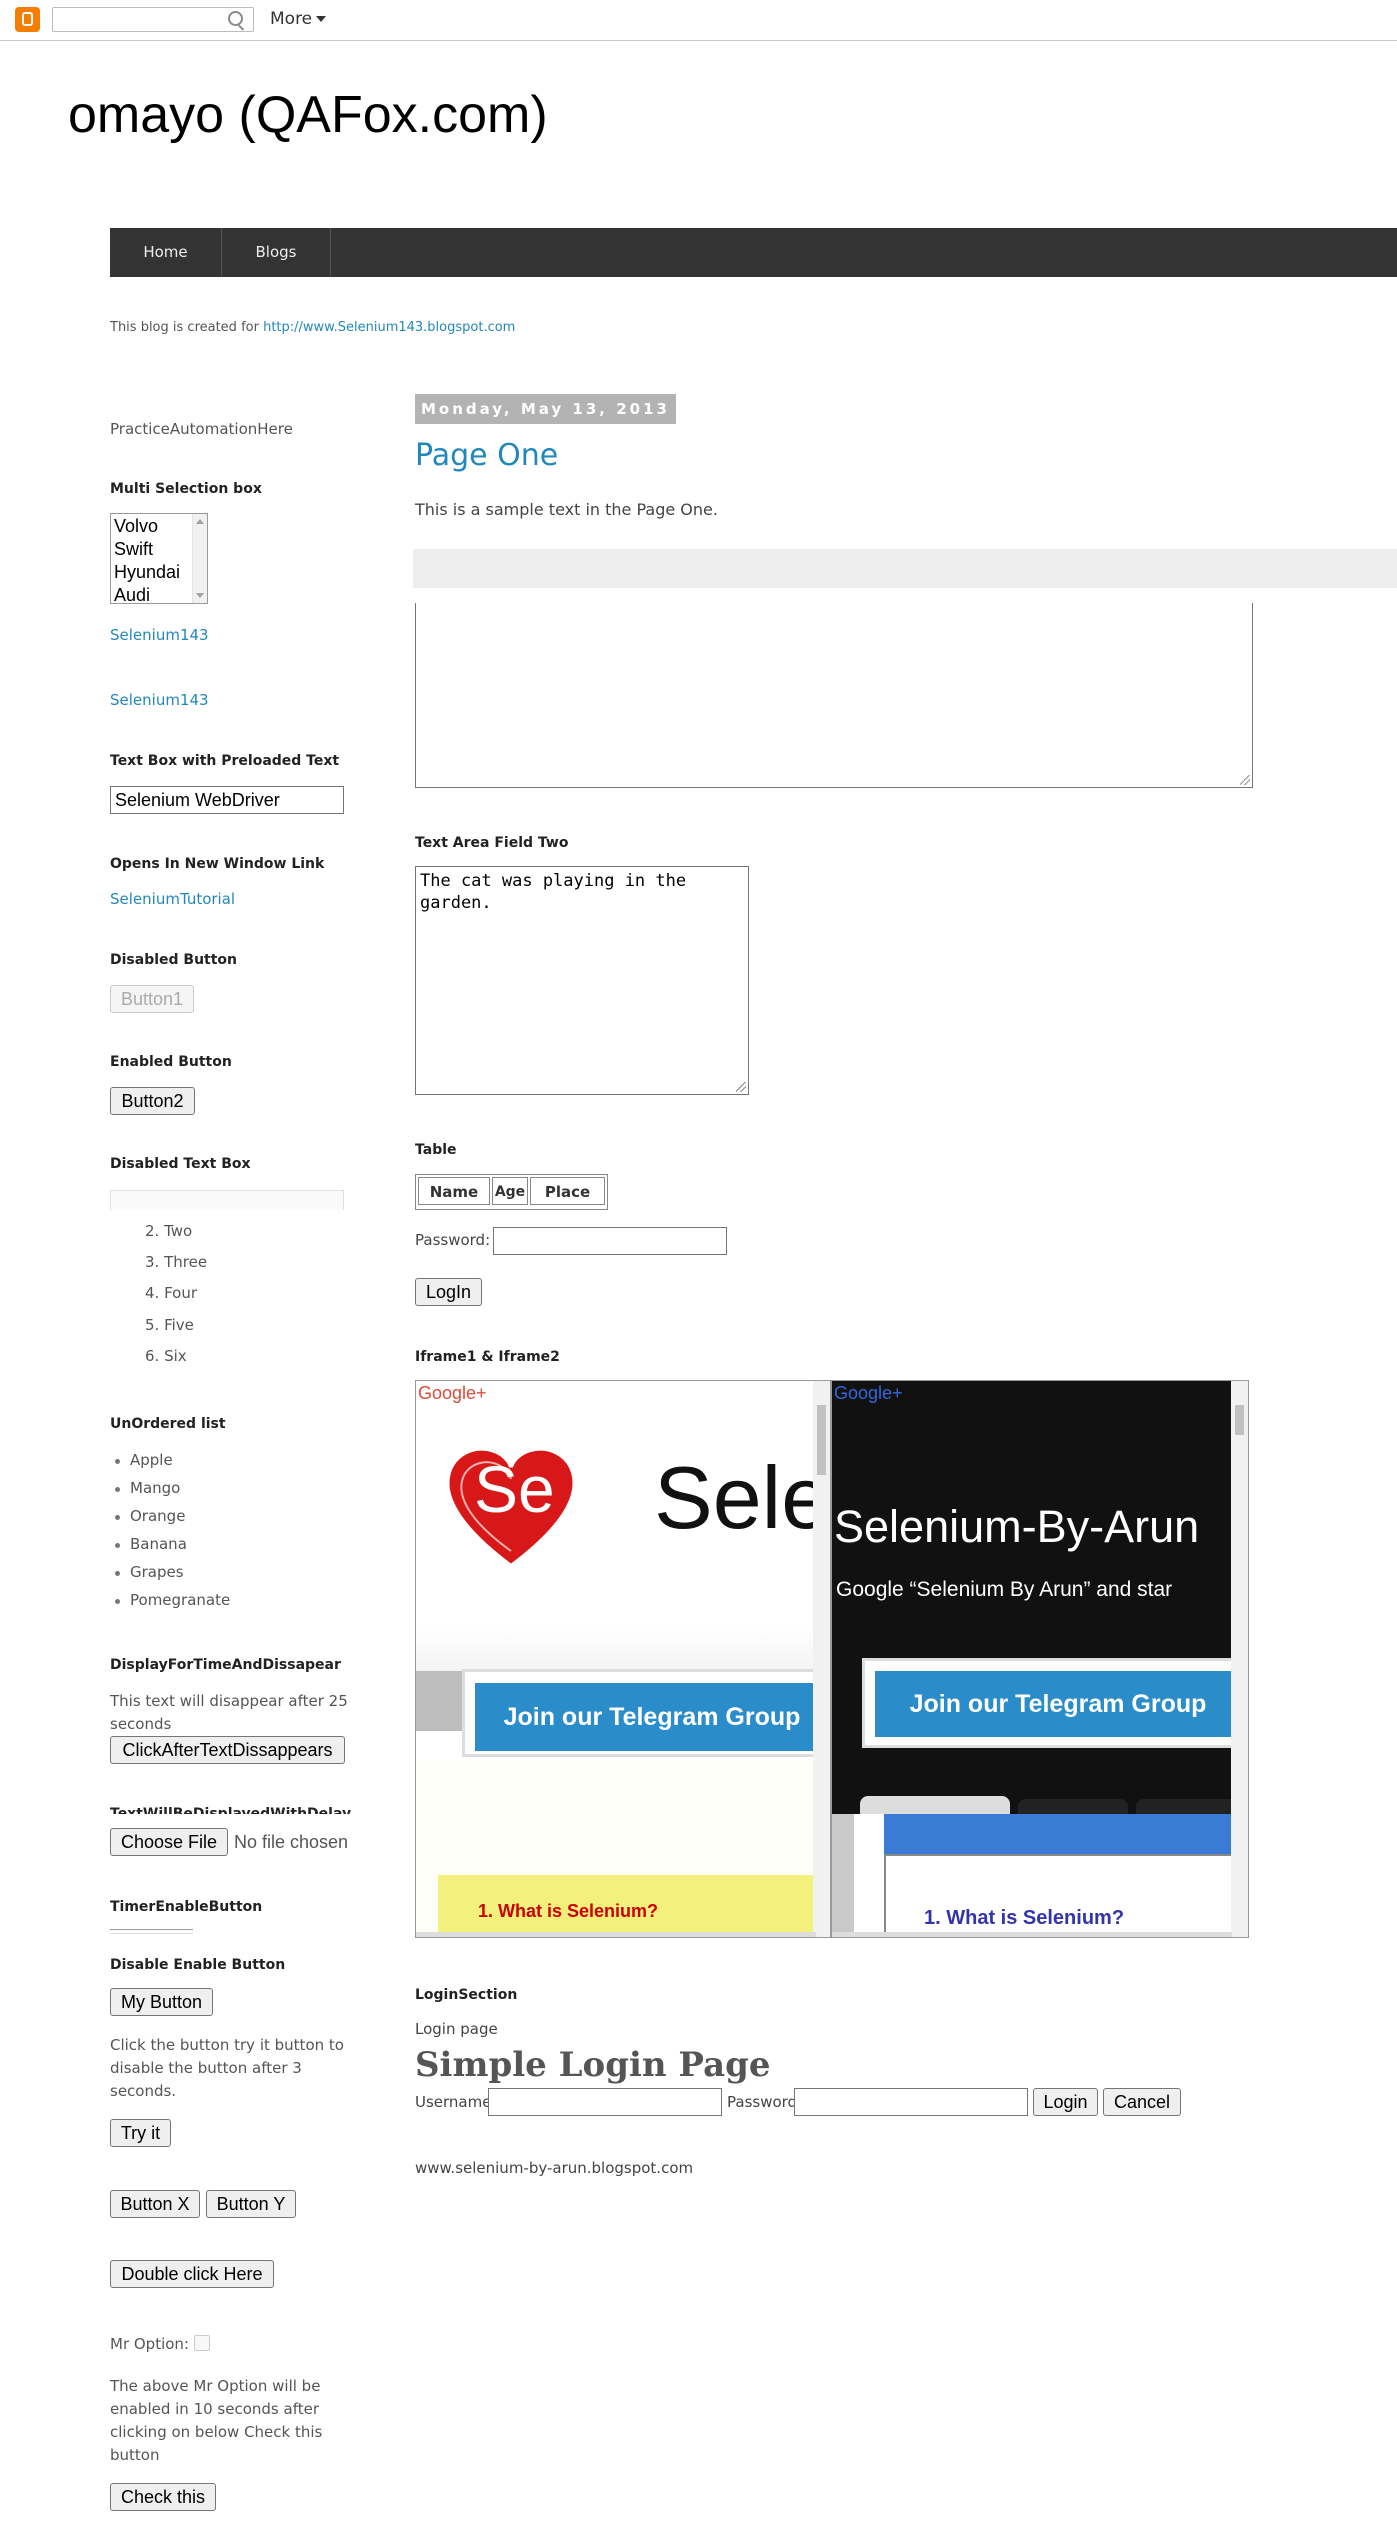 Image resolution: width=1397 pixels, height=2534 pixels. Describe the element at coordinates (168, 1424) in the screenshot. I see `unordered-list-label: UnOrdered list` at that location.